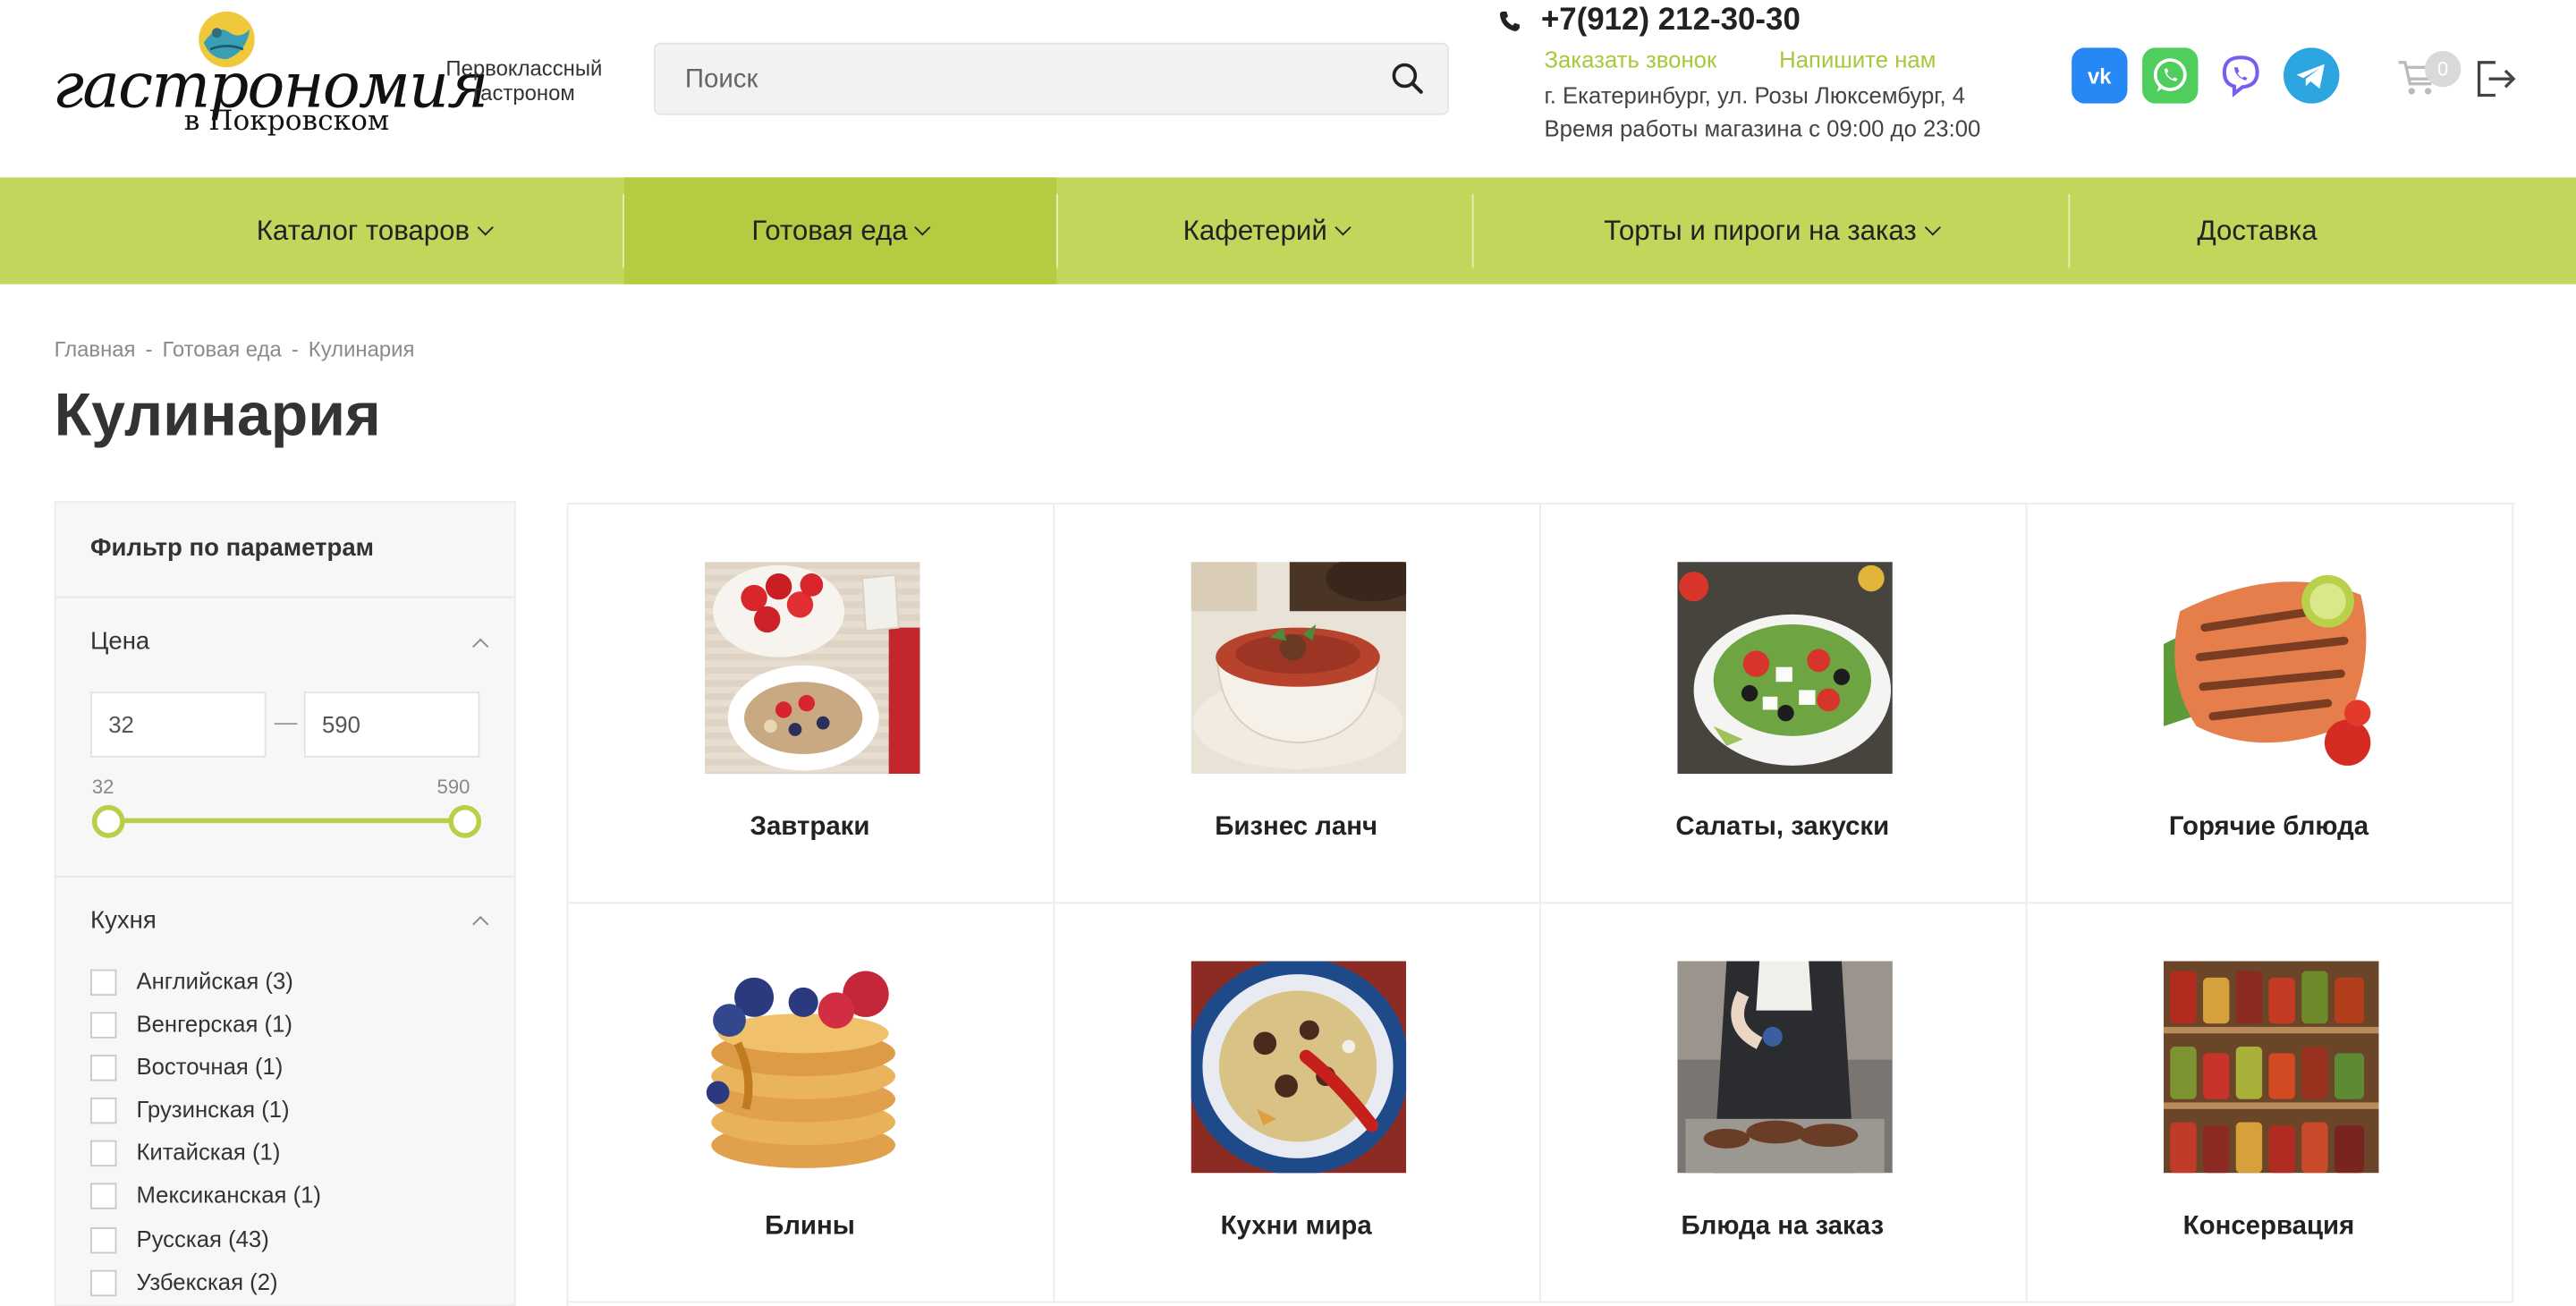  I want to click on pilaf-image, so click(1299, 1067).